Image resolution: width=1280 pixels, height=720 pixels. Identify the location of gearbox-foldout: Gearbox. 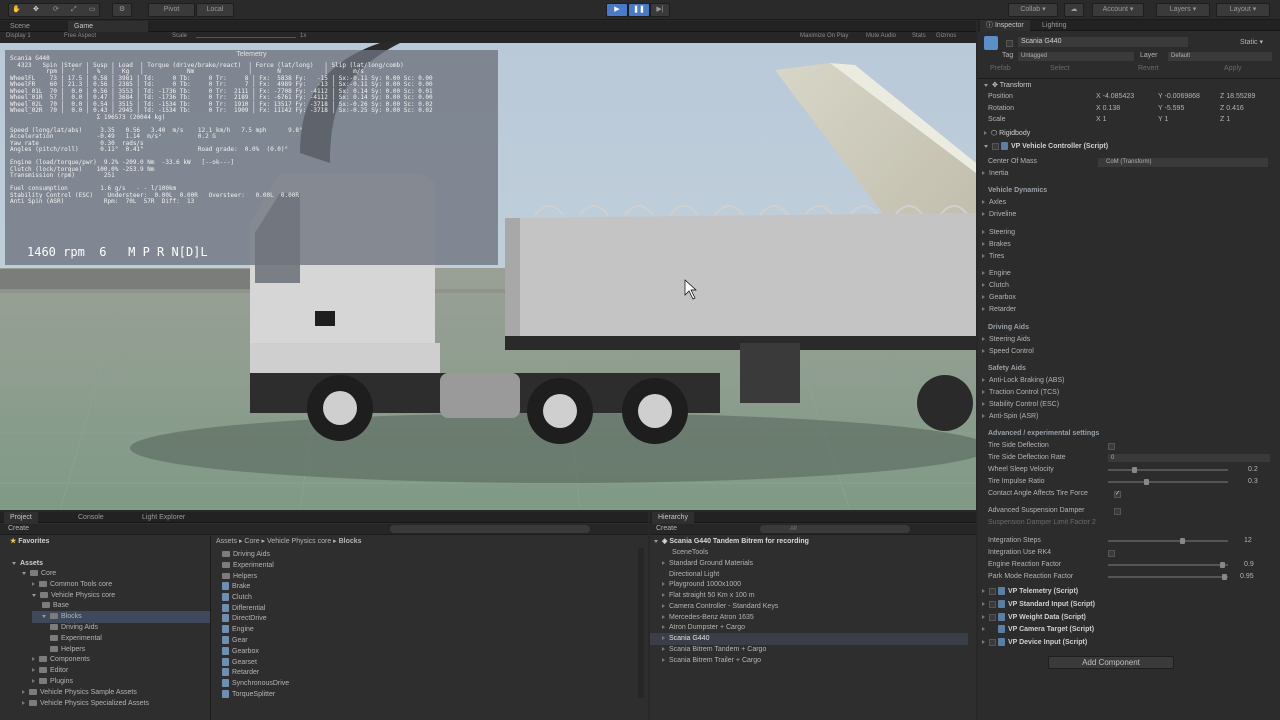
(999, 298).